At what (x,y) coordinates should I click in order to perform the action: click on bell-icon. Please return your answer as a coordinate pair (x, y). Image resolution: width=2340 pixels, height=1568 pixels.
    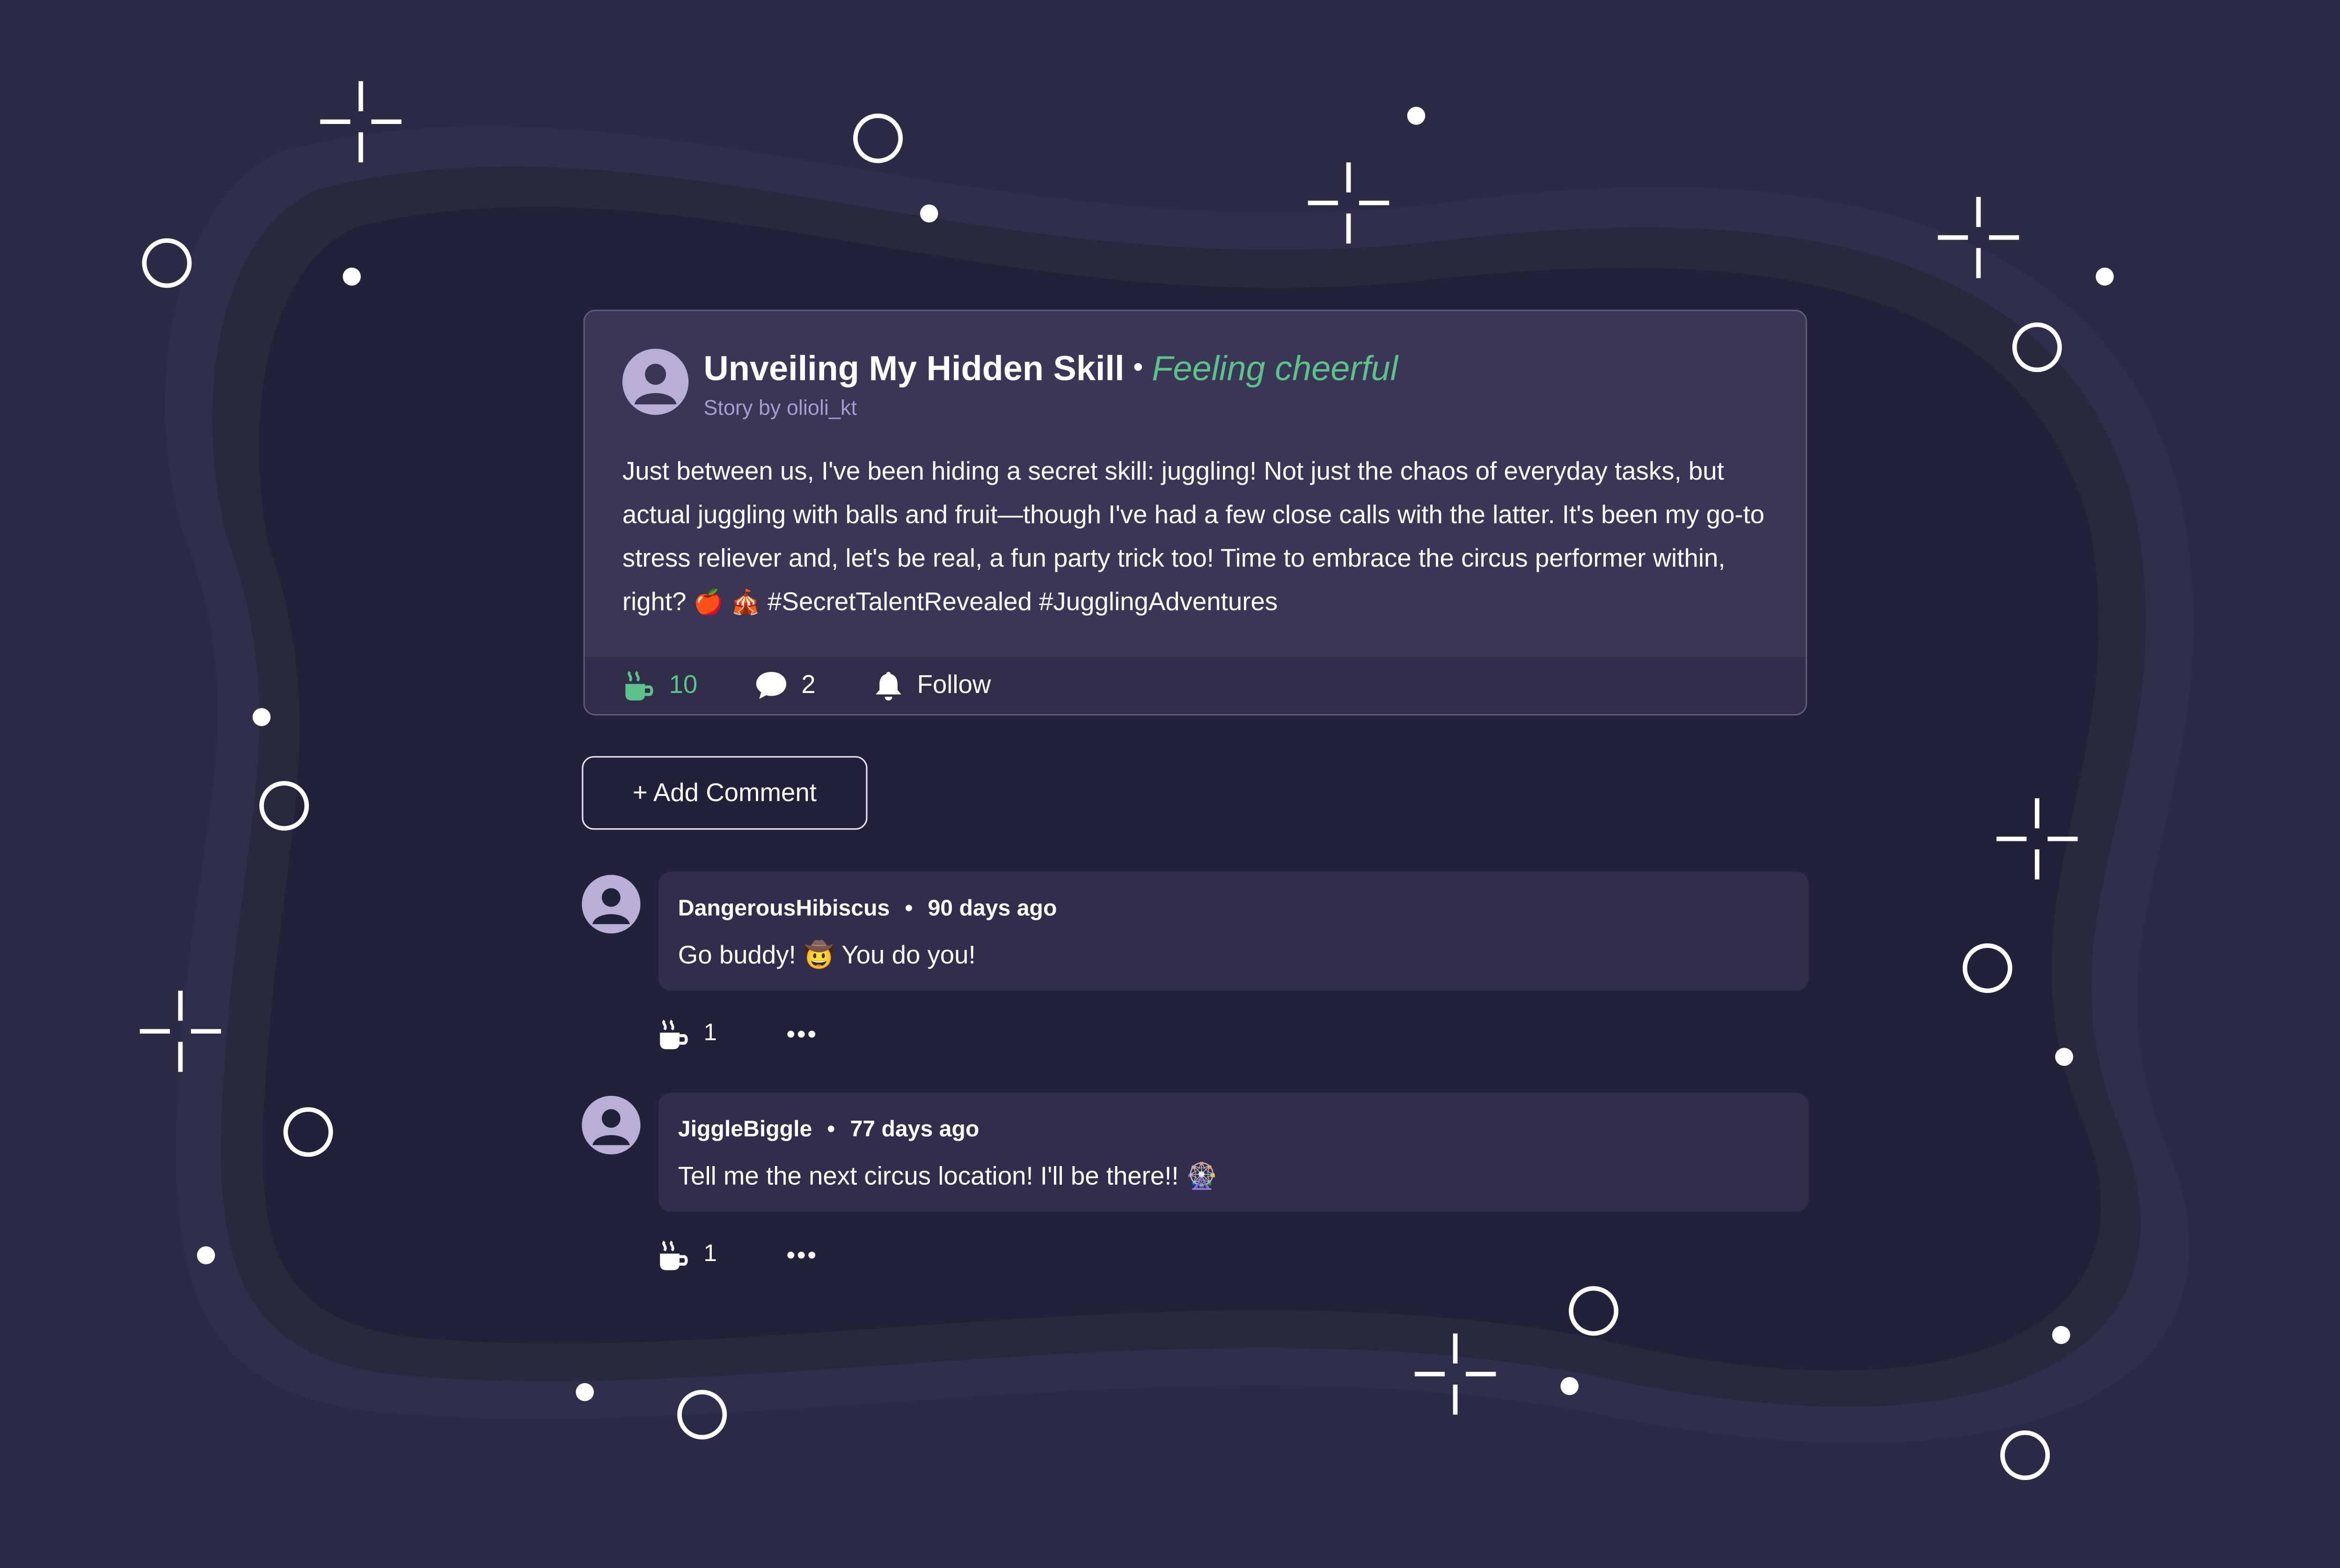
    Looking at the image, I should click on (888, 685).